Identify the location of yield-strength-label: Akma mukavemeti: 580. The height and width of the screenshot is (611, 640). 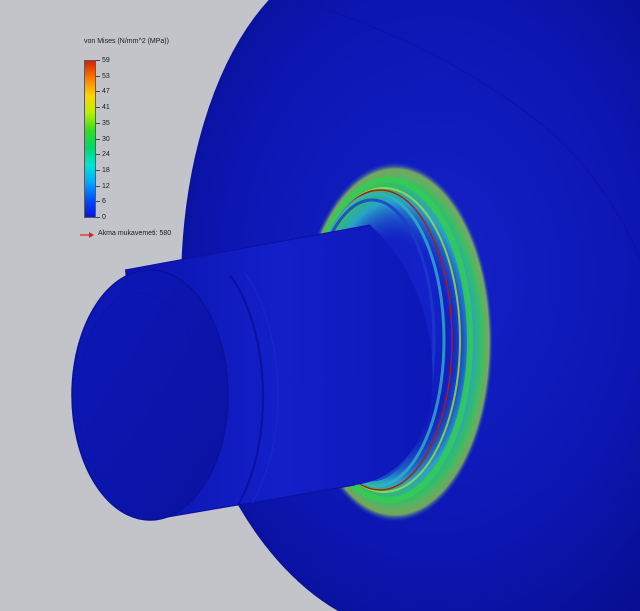
(135, 233).